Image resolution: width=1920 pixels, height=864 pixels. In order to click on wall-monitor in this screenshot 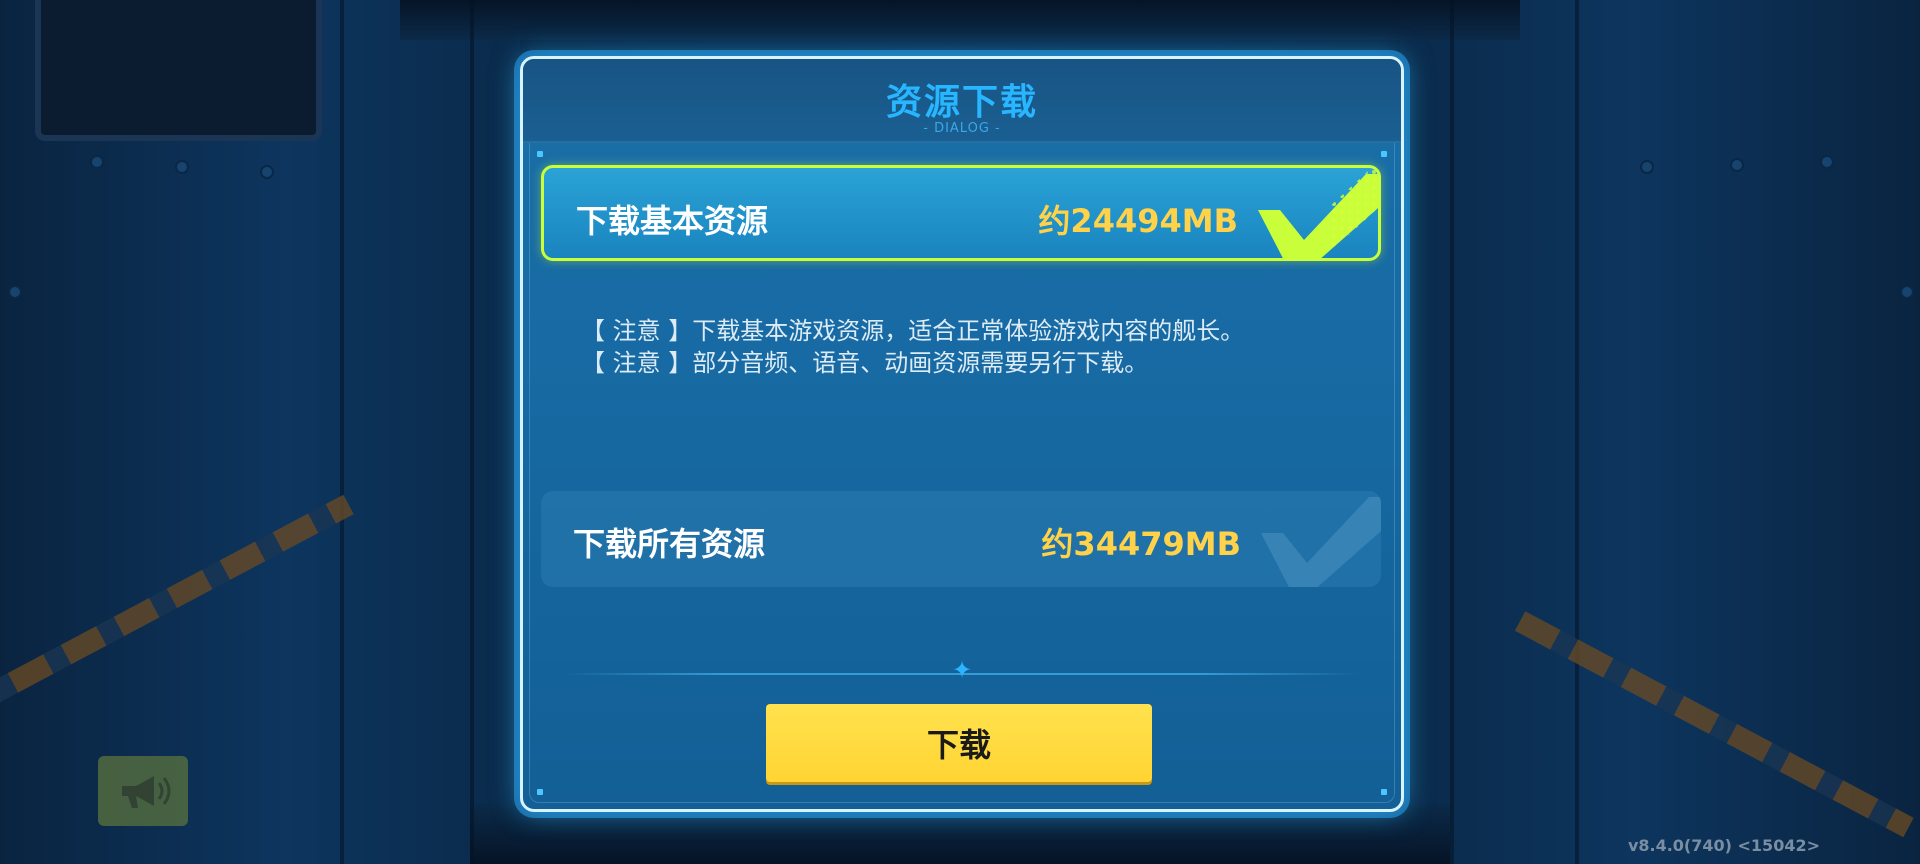, I will do `click(178, 70)`.